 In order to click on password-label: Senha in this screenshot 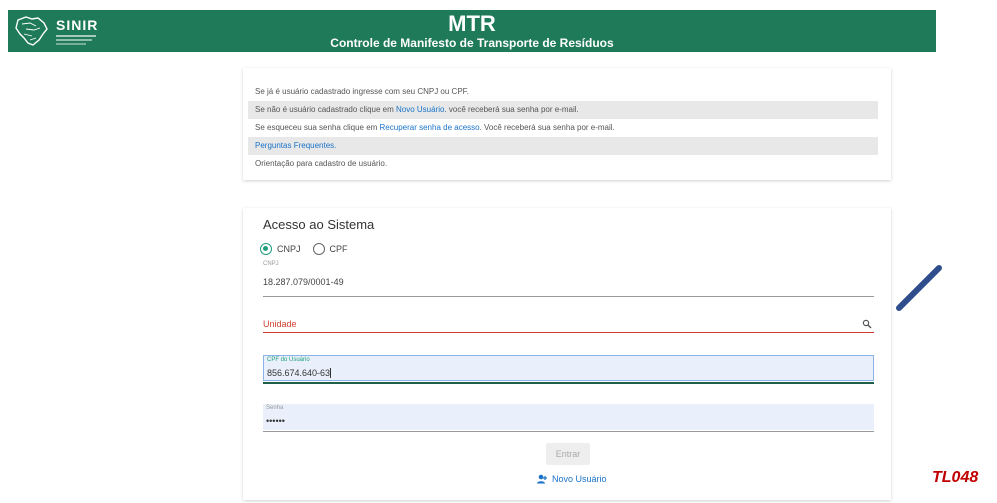, I will do `click(275, 408)`.